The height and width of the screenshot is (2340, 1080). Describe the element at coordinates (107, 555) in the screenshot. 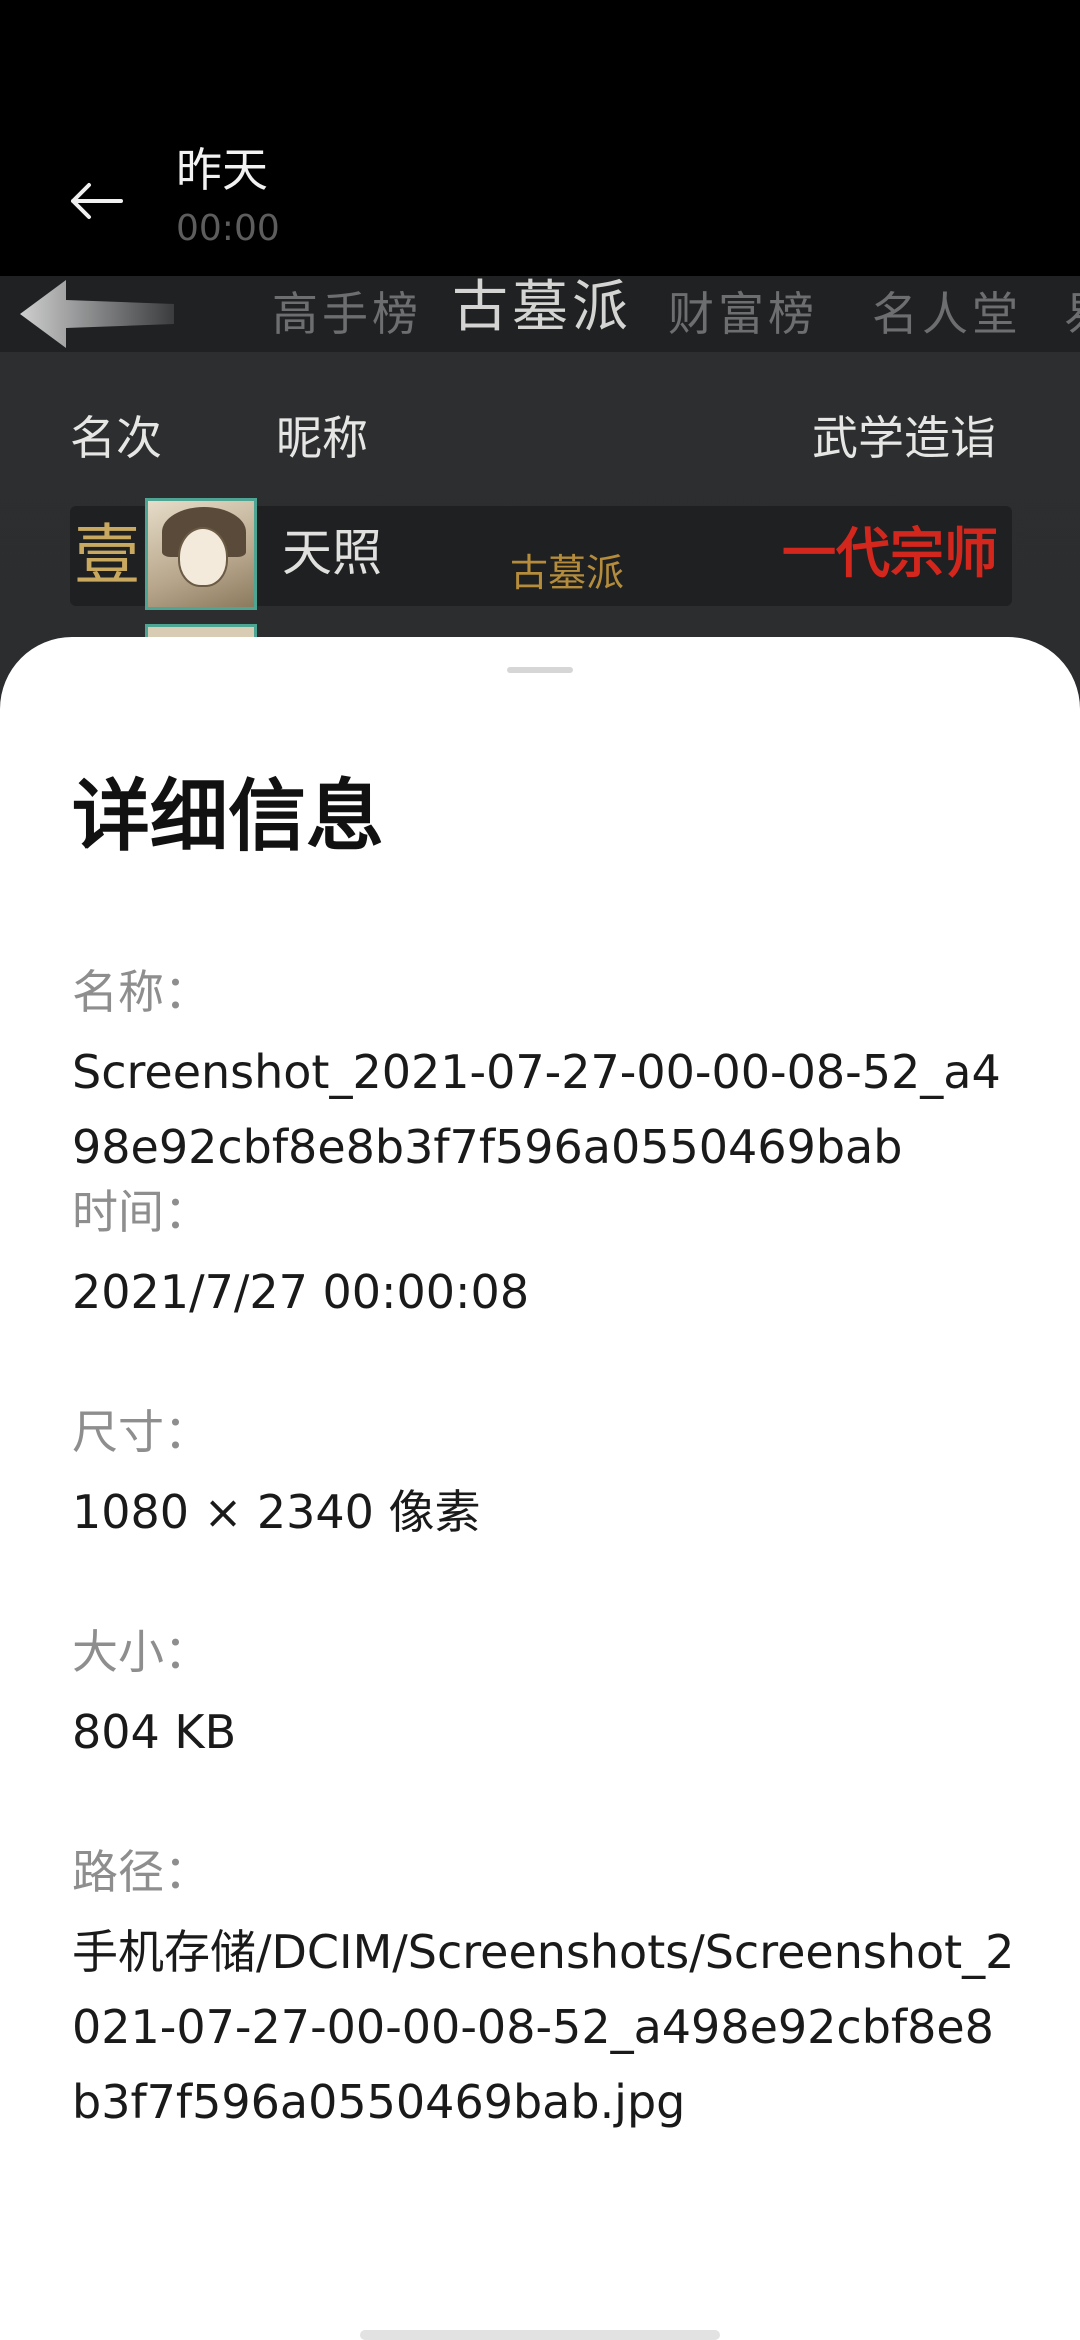

I see `rank-number: 壹` at that location.